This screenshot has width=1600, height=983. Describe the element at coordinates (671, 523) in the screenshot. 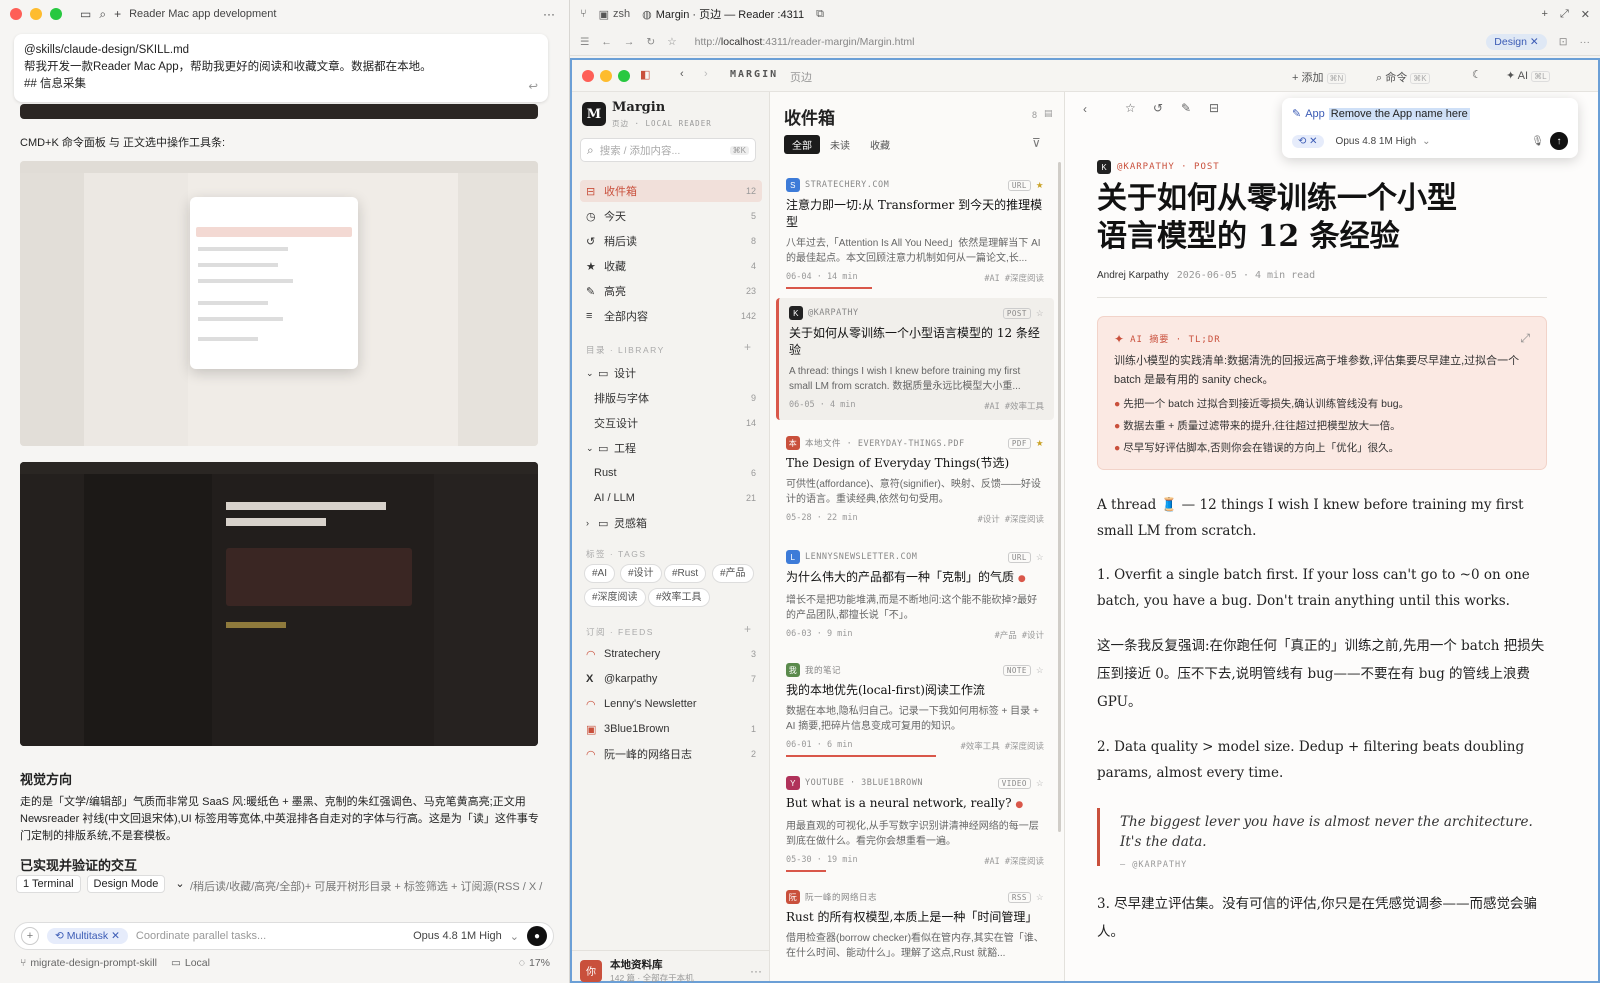

I see `folder-inspiration: › ▭ 灵感箱` at that location.